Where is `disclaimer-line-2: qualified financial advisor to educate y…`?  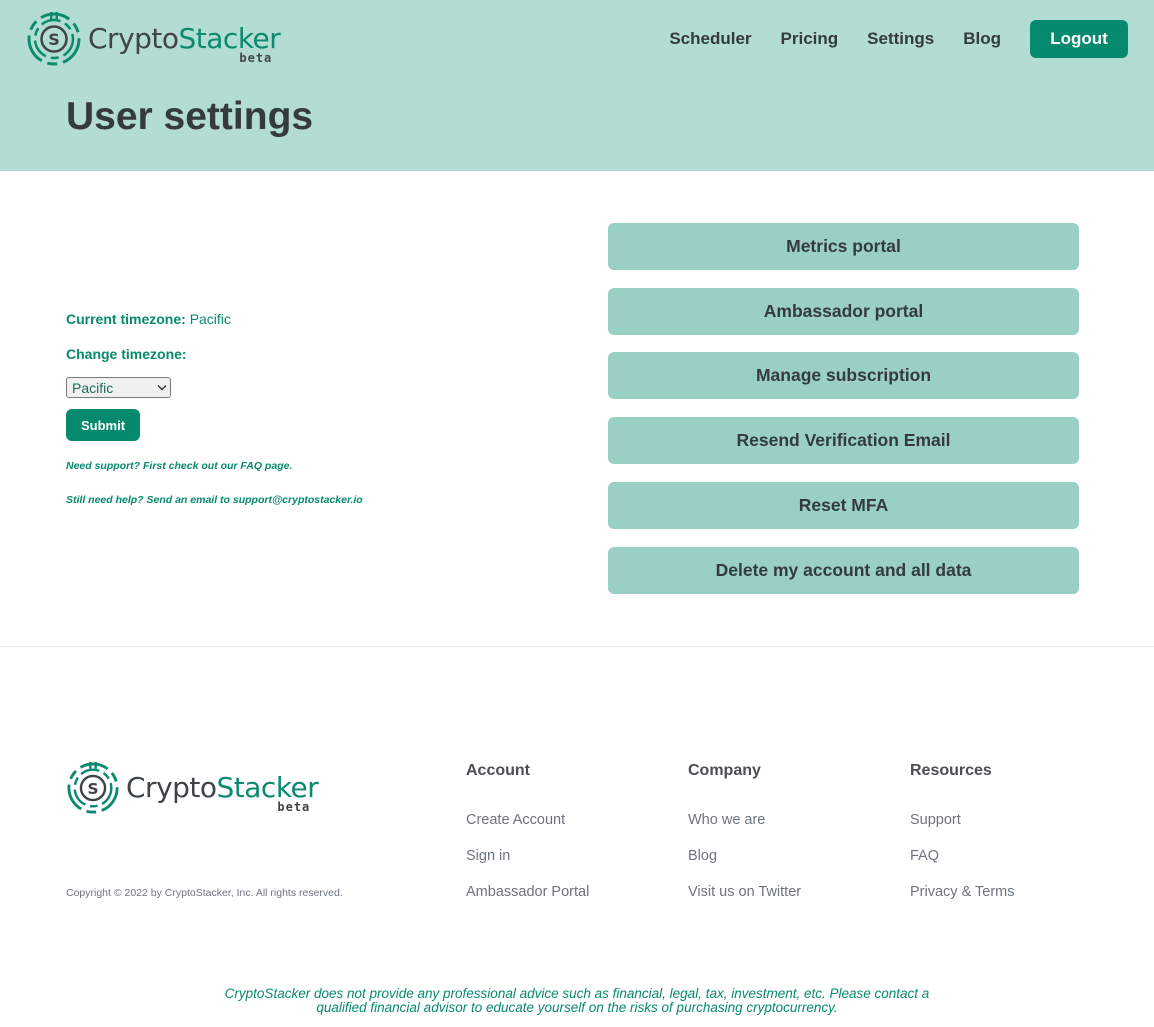
disclaimer-line-2: qualified financial advisor to educate y… is located at coordinates (577, 1007).